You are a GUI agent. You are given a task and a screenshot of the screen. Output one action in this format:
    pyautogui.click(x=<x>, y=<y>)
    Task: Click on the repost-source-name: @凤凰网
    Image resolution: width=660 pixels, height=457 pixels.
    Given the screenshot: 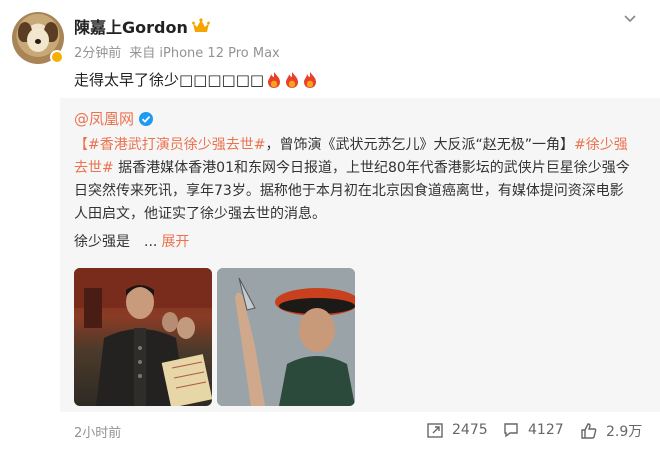 What is the action you would take?
    pyautogui.click(x=104, y=118)
    